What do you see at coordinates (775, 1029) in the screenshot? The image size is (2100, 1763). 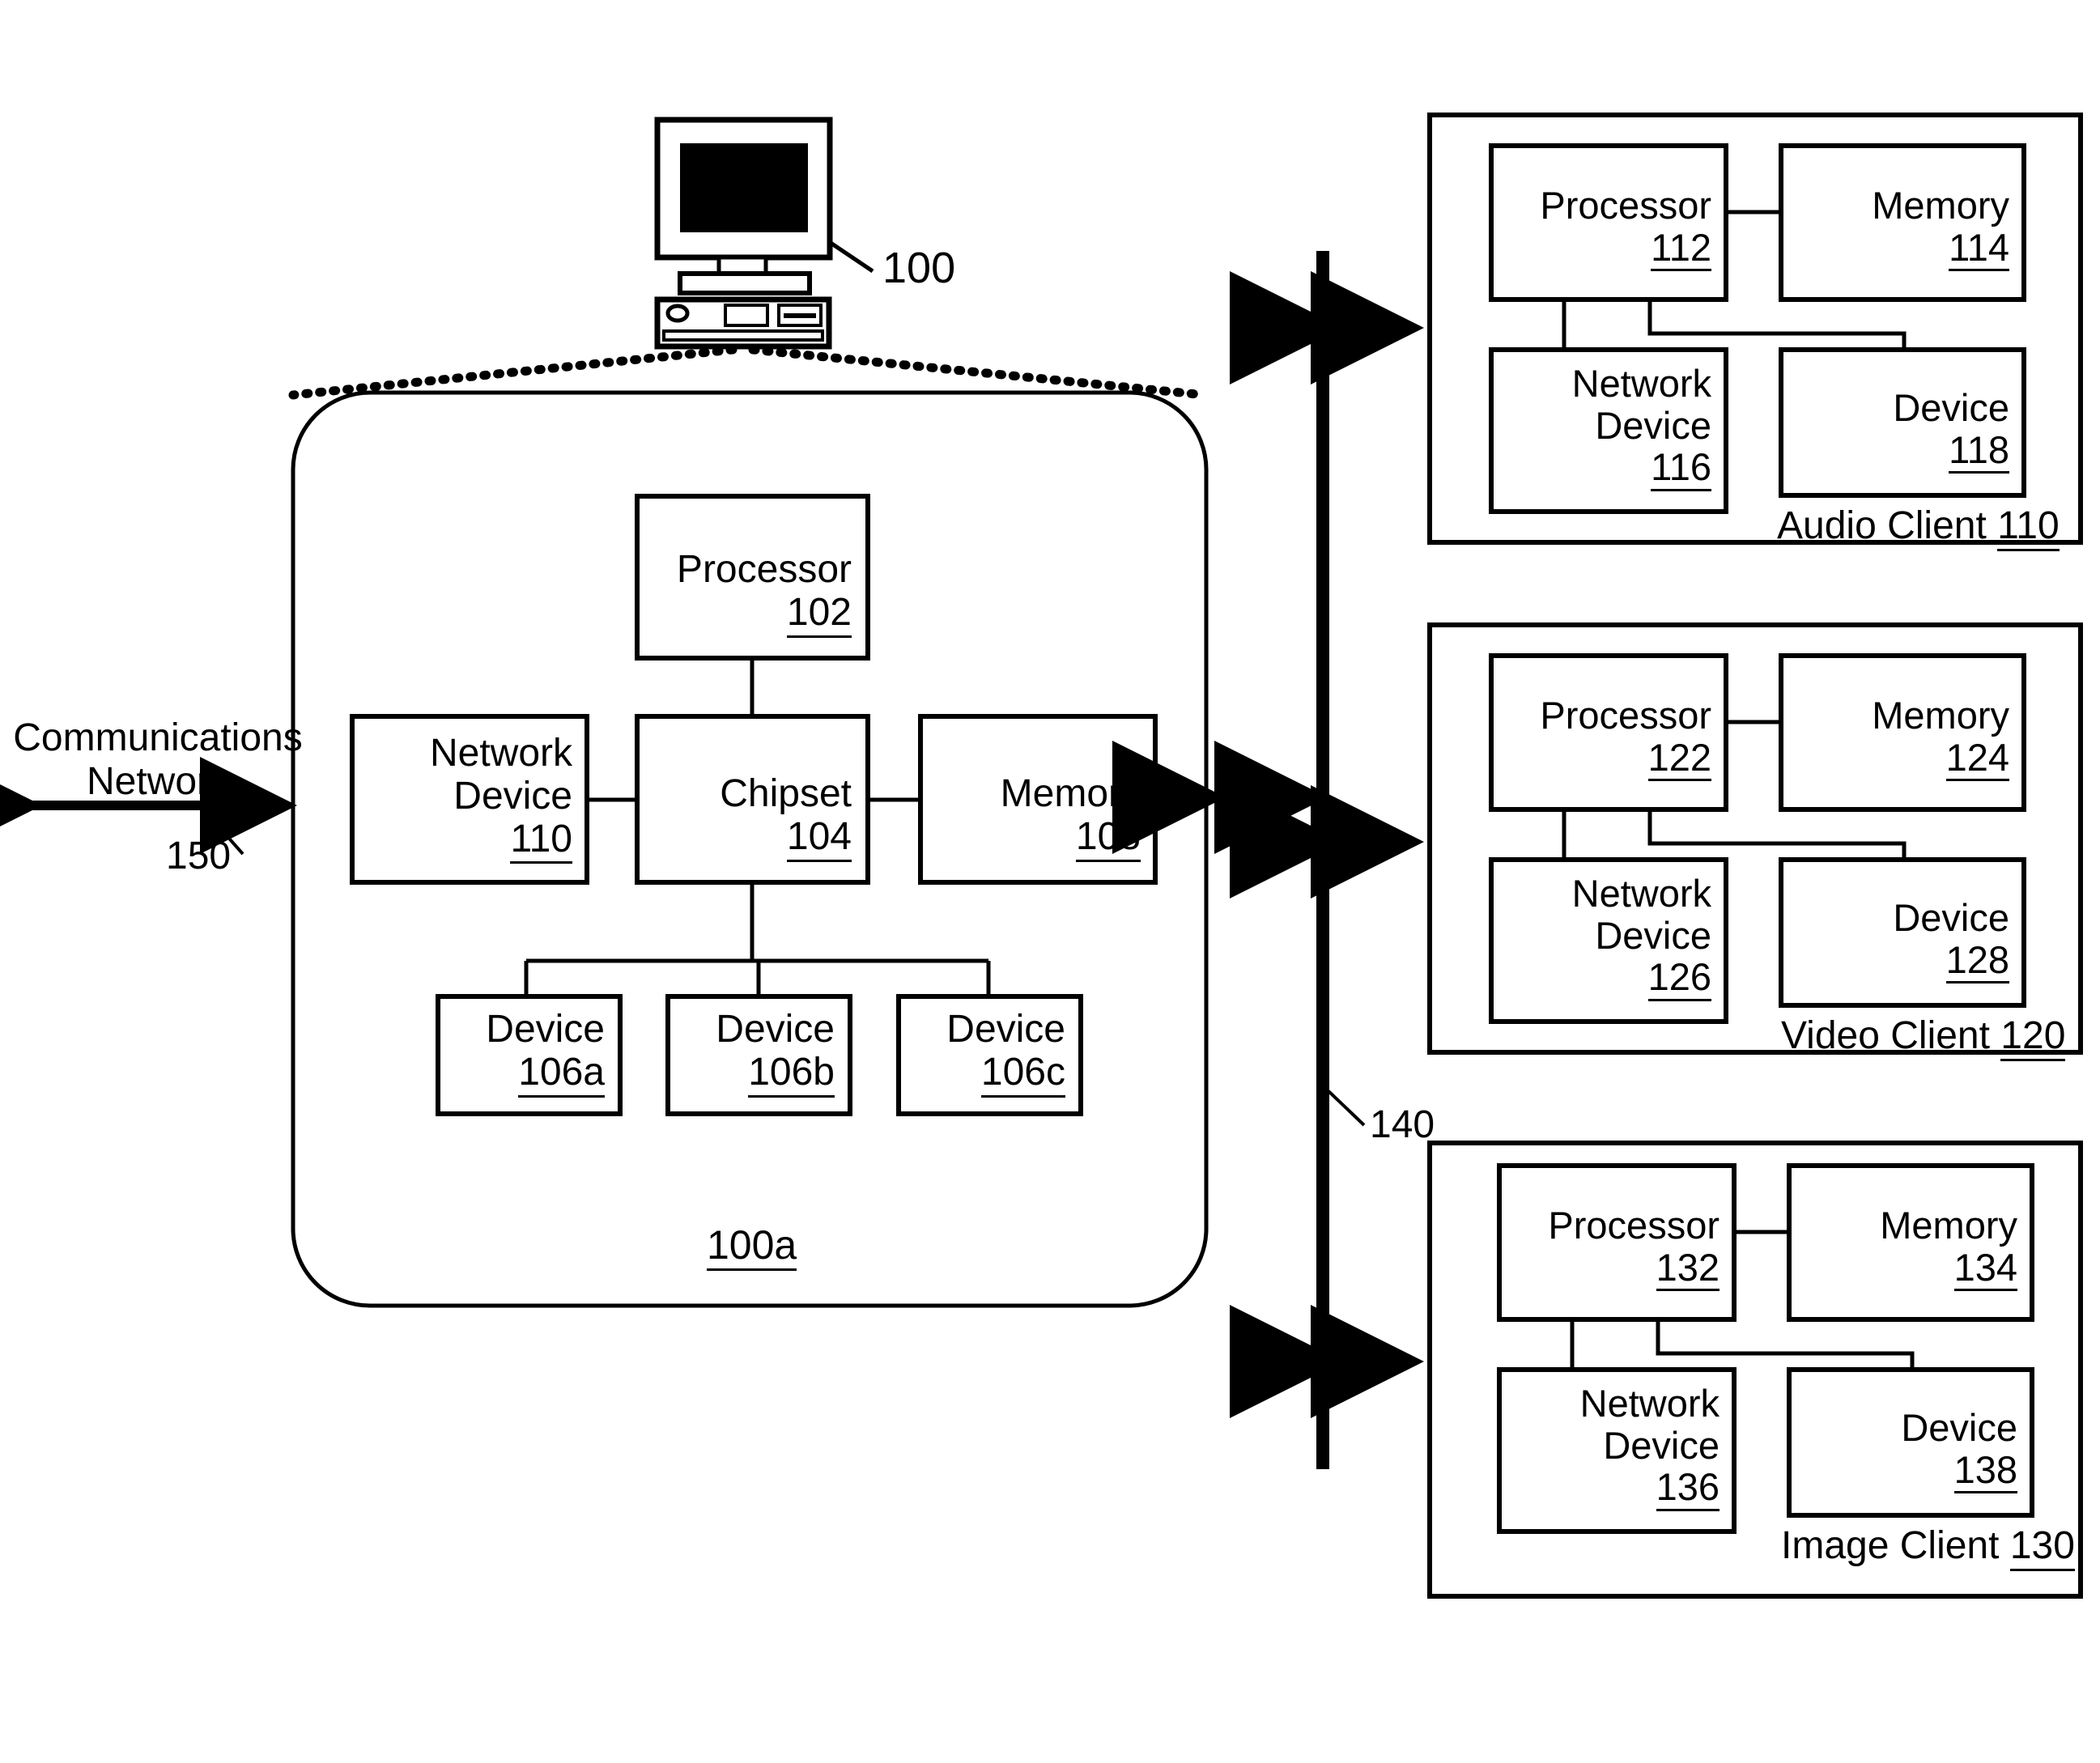 I see `device-106b-name: Device` at bounding box center [775, 1029].